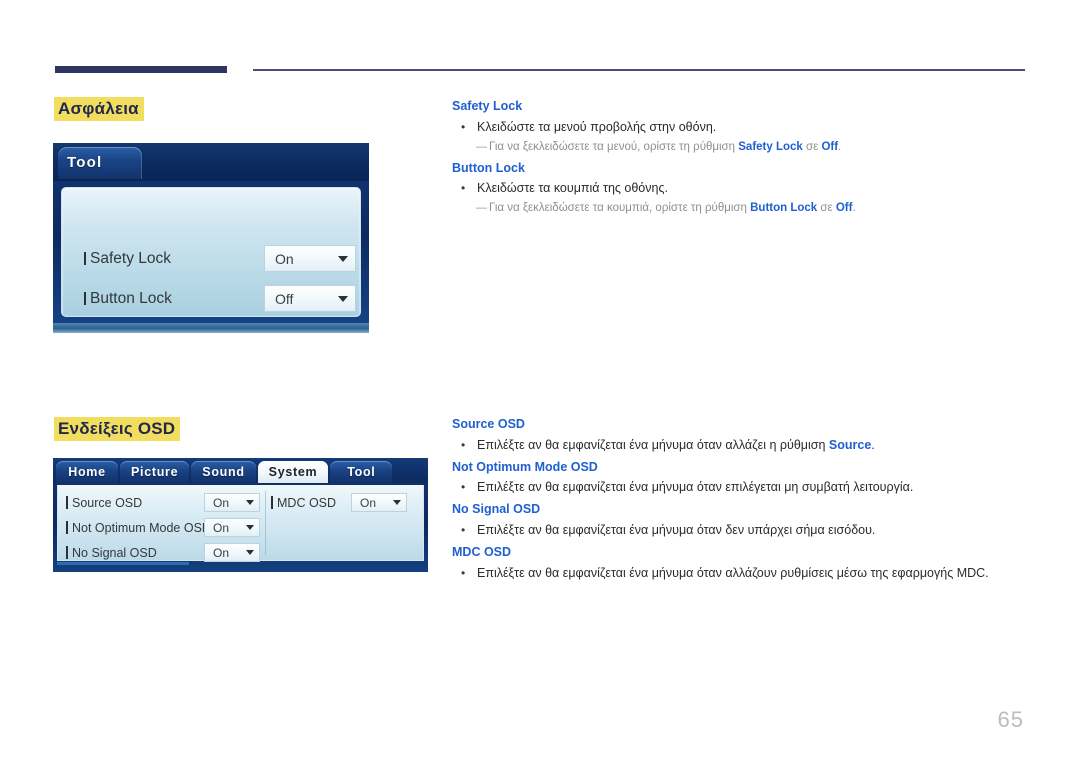 The image size is (1080, 763). I want to click on osd-label-button-lock: Button Lock, so click(174, 299).